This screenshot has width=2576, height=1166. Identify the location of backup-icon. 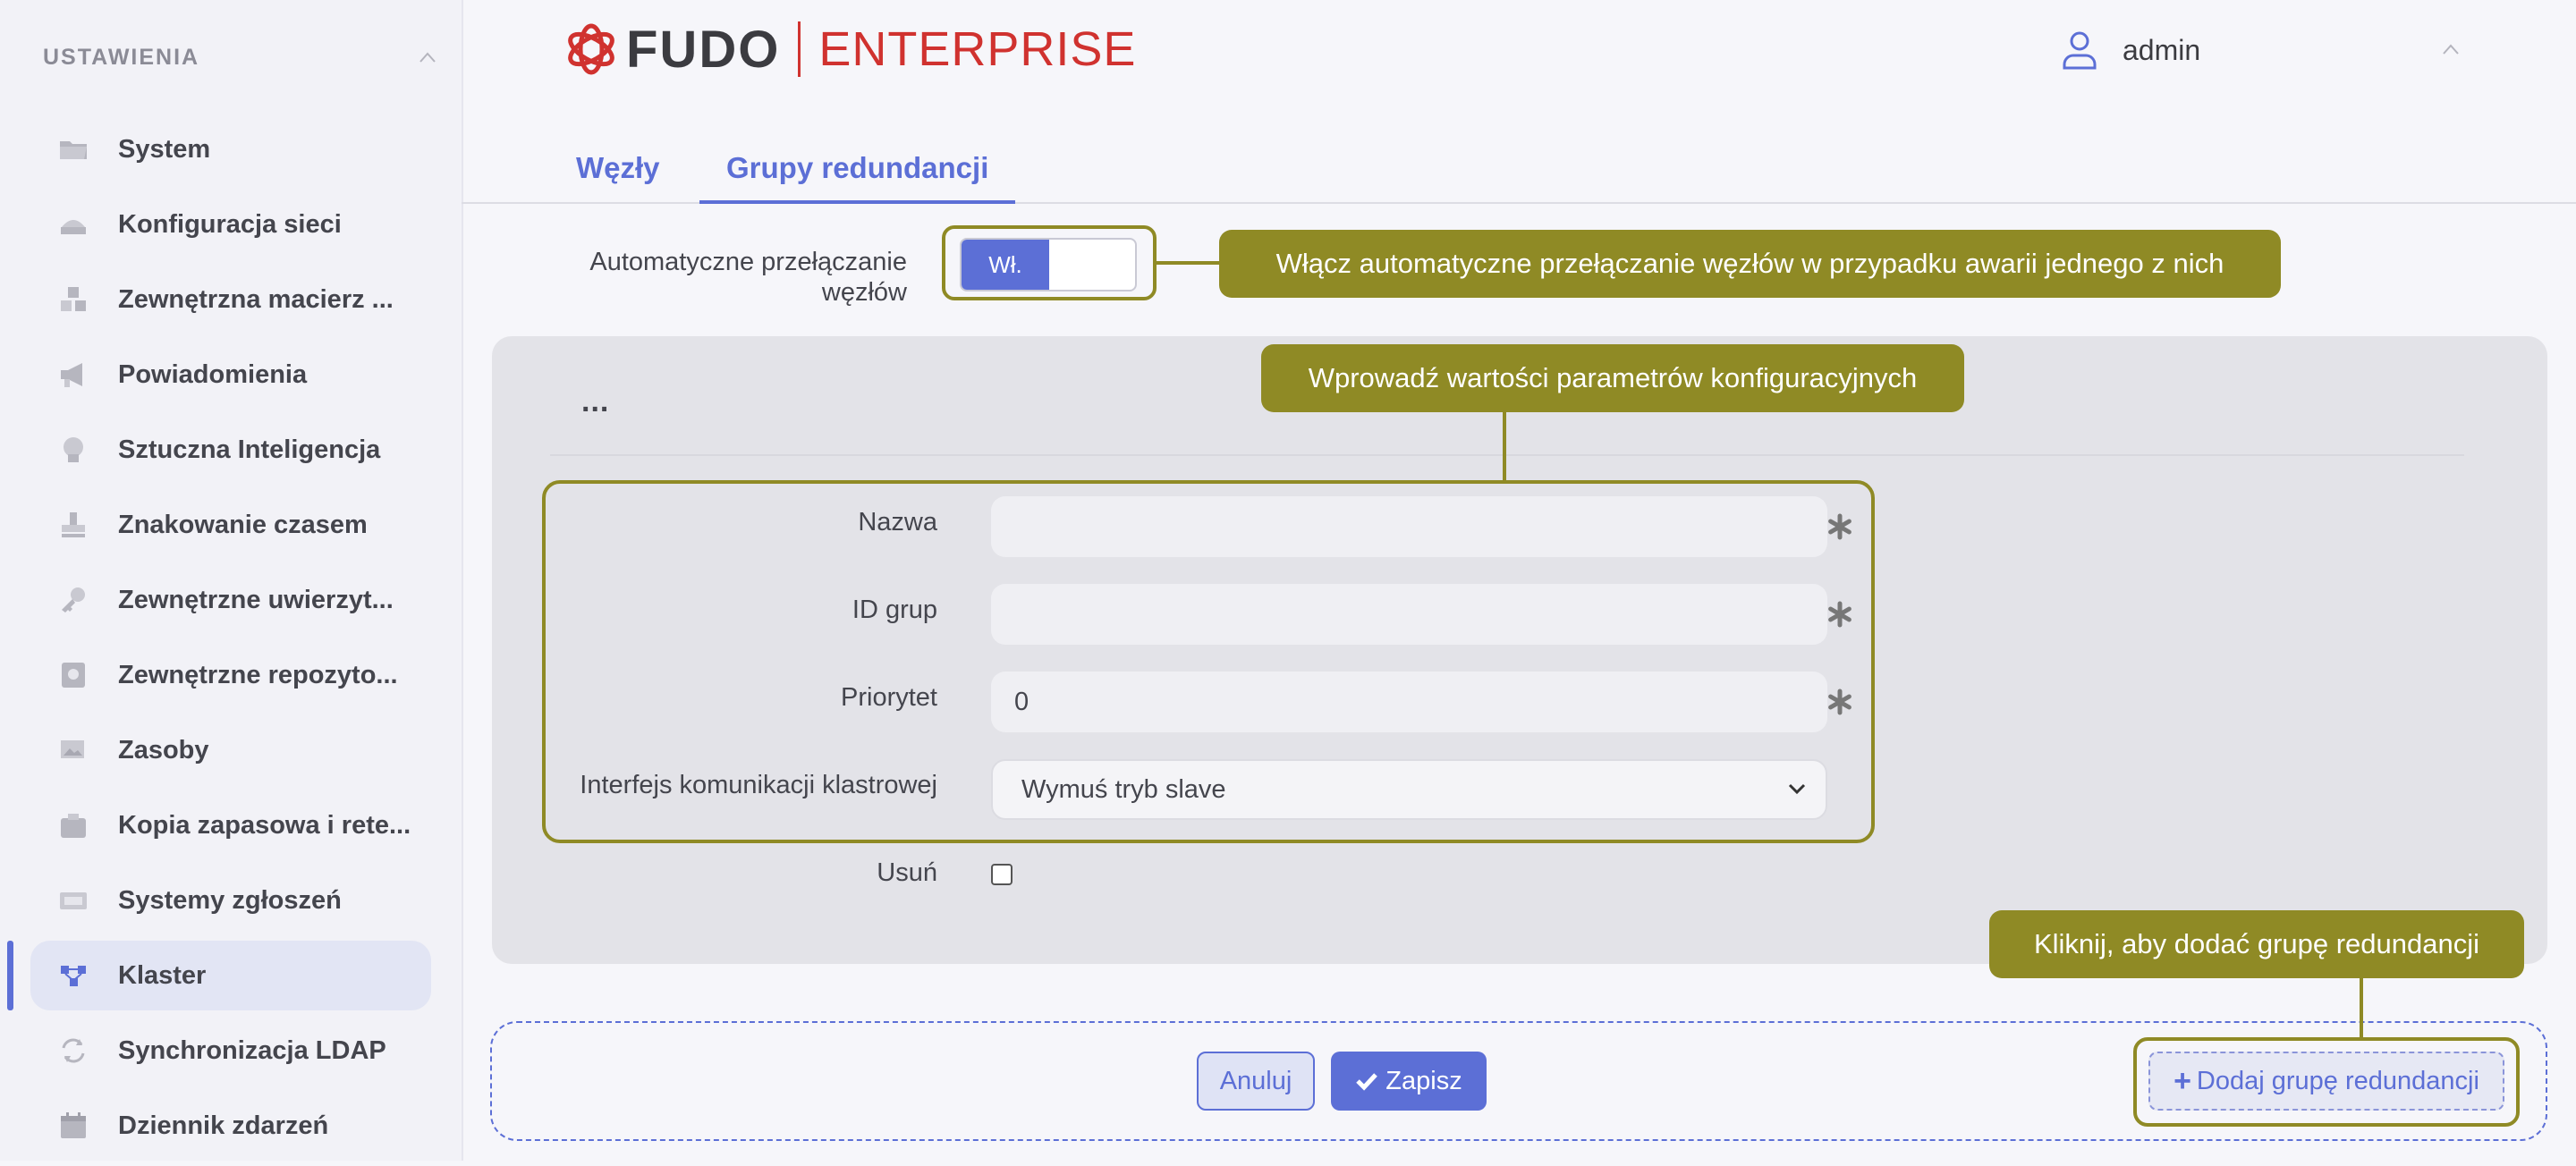
(73, 825).